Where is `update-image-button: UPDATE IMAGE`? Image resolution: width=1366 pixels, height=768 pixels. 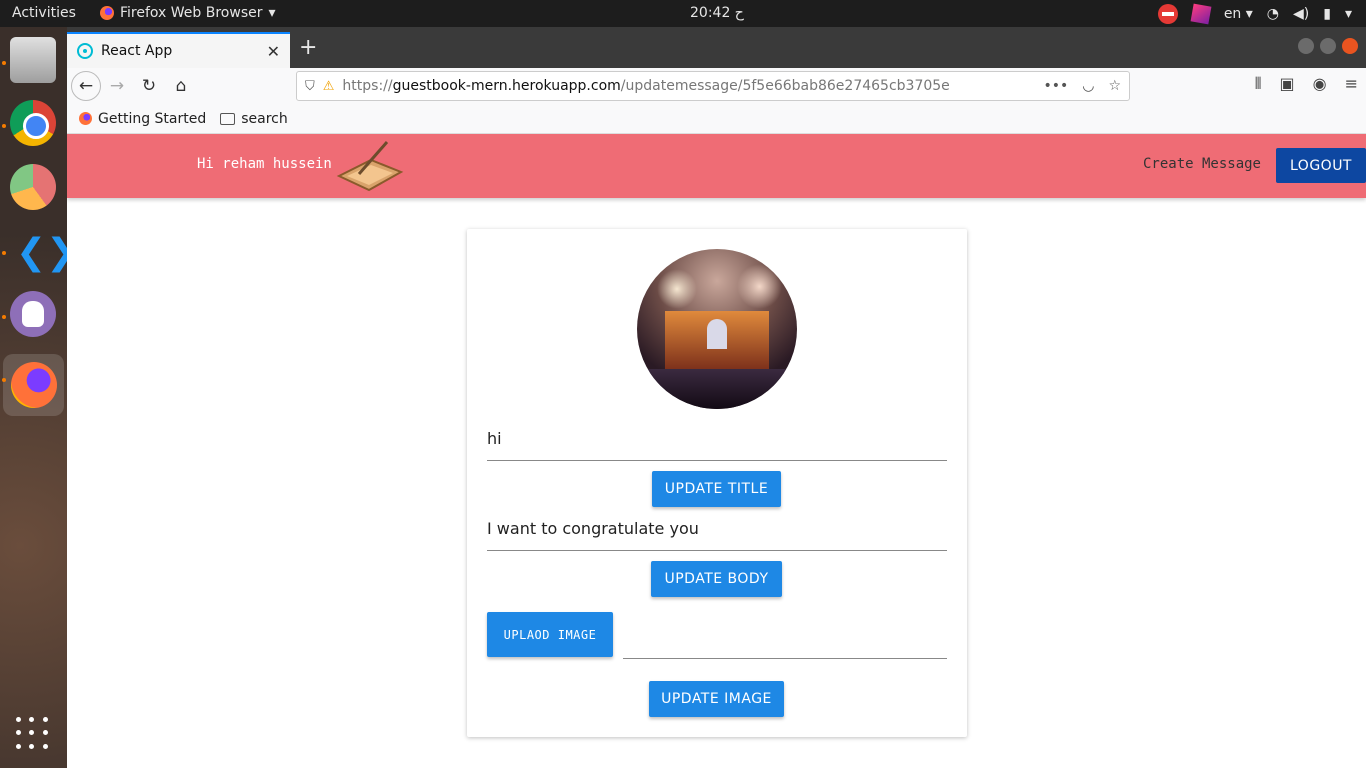 update-image-button: UPDATE IMAGE is located at coordinates (716, 699).